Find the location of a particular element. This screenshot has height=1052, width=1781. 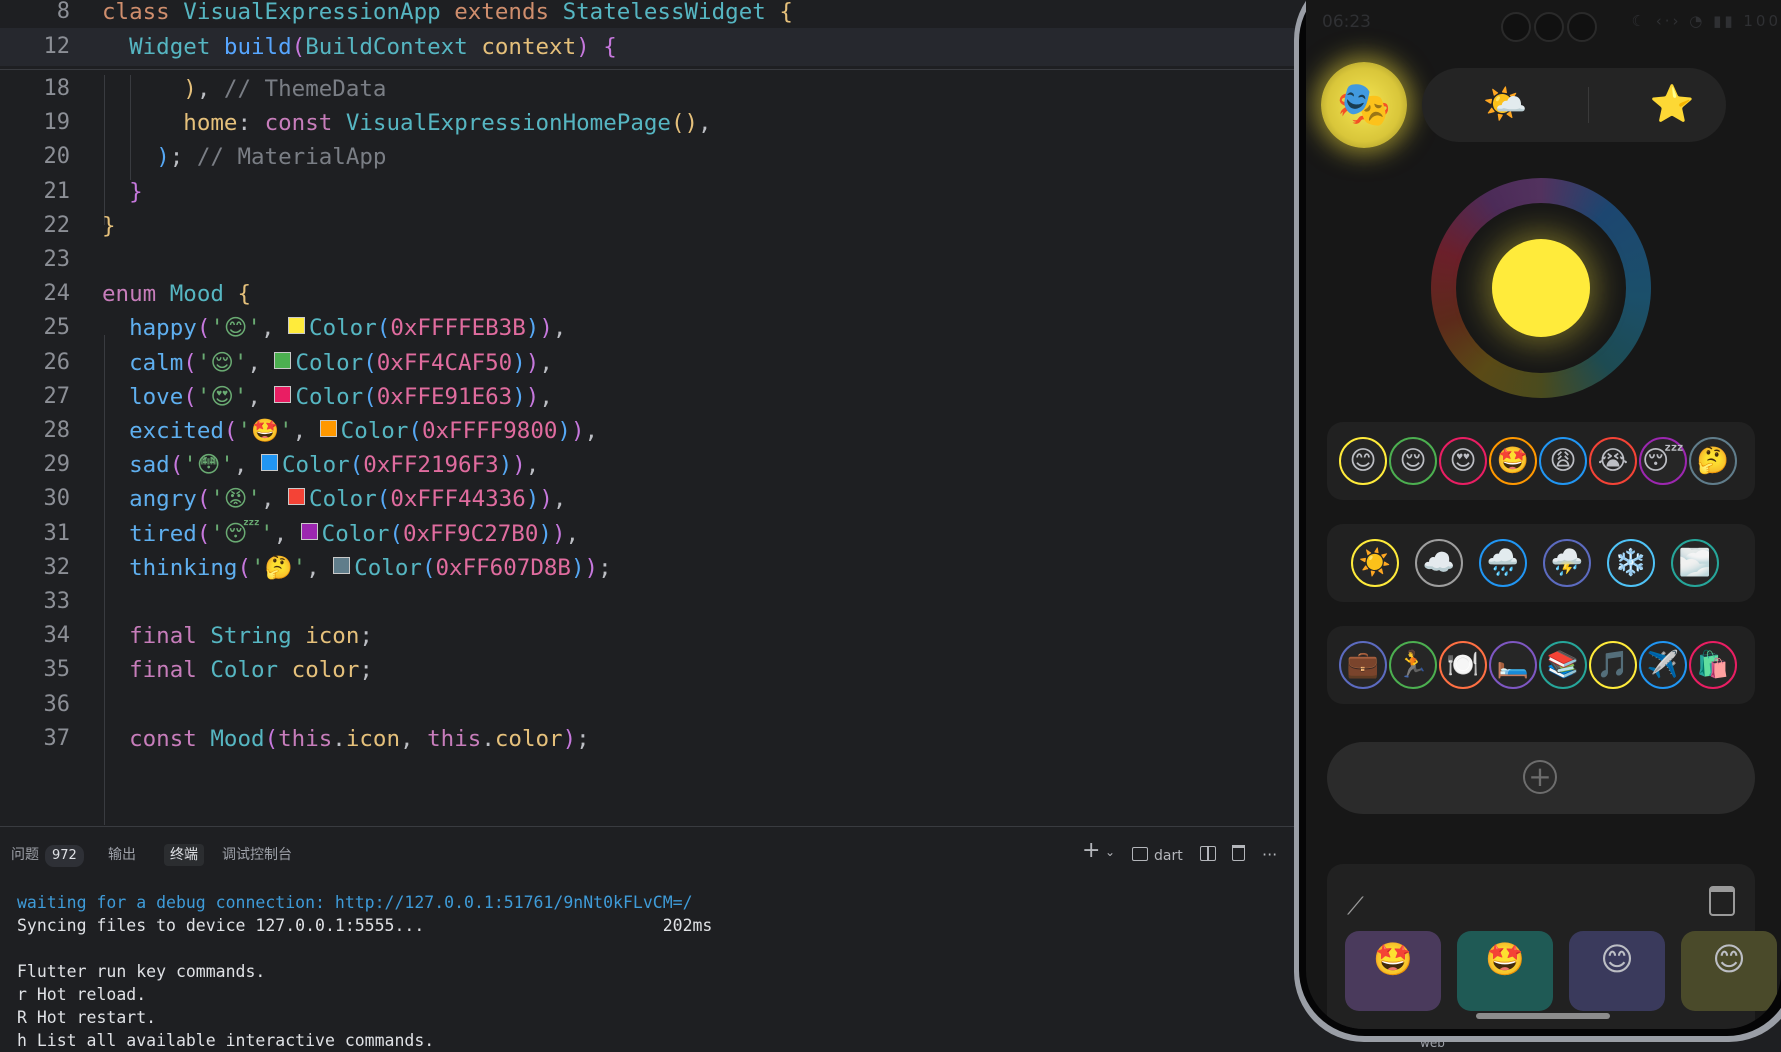

add-entry-button: + is located at coordinates (1541, 778).